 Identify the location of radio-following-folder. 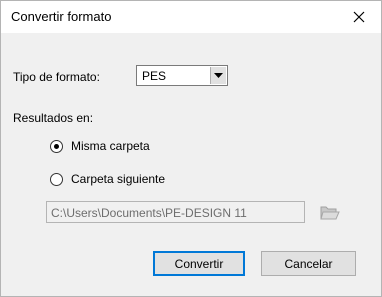
(56, 179).